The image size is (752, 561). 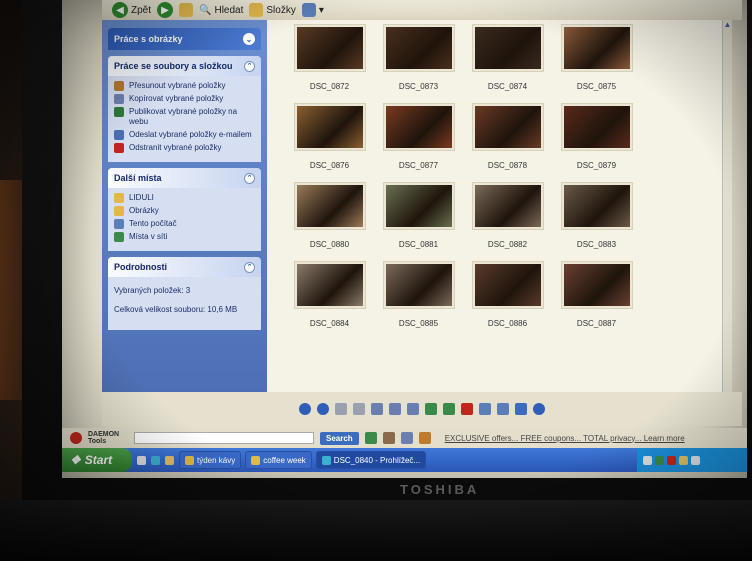 I want to click on folder-icon, so click(x=119, y=198).